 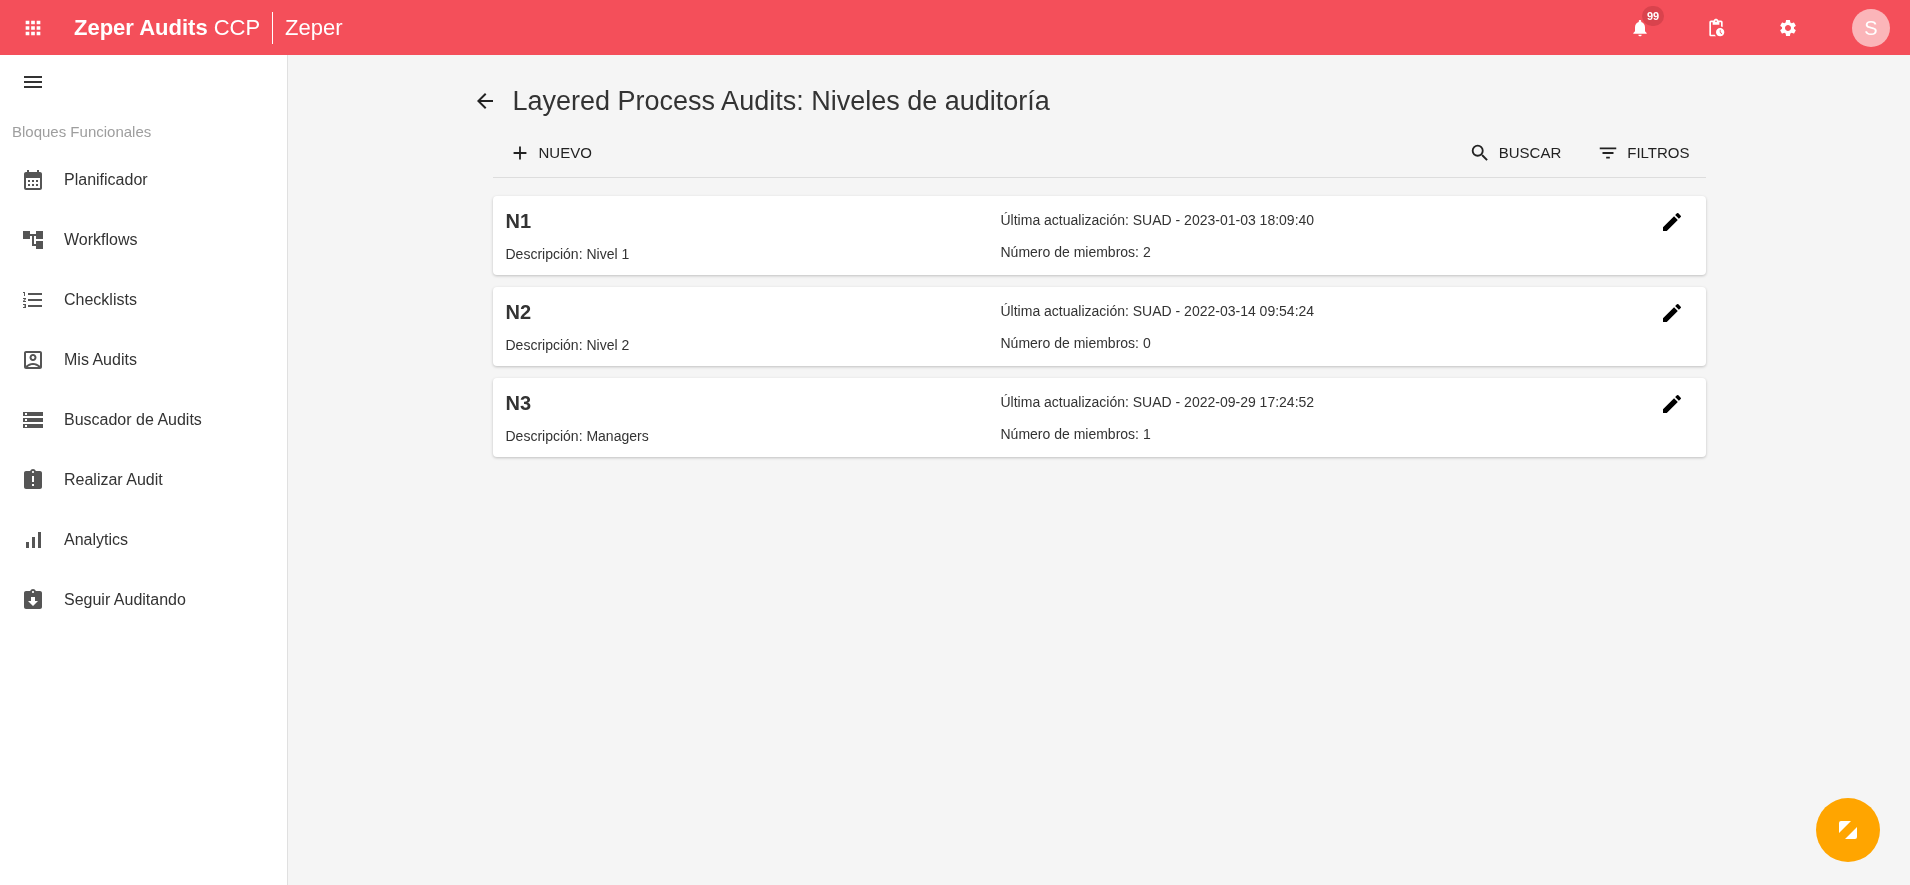 I want to click on sidebar-item-label: Analytics, so click(x=96, y=539).